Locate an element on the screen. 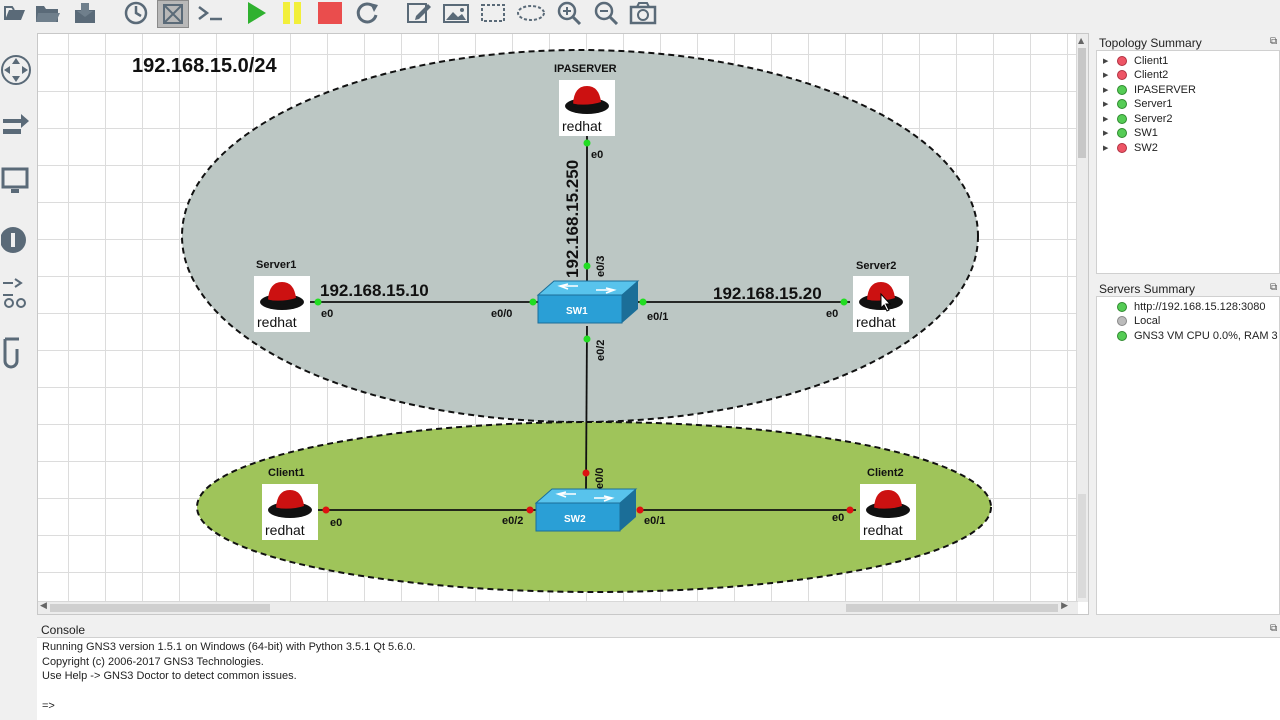  topology-item-ipaserver: ▶ IPASERVER is located at coordinates (1149, 90).